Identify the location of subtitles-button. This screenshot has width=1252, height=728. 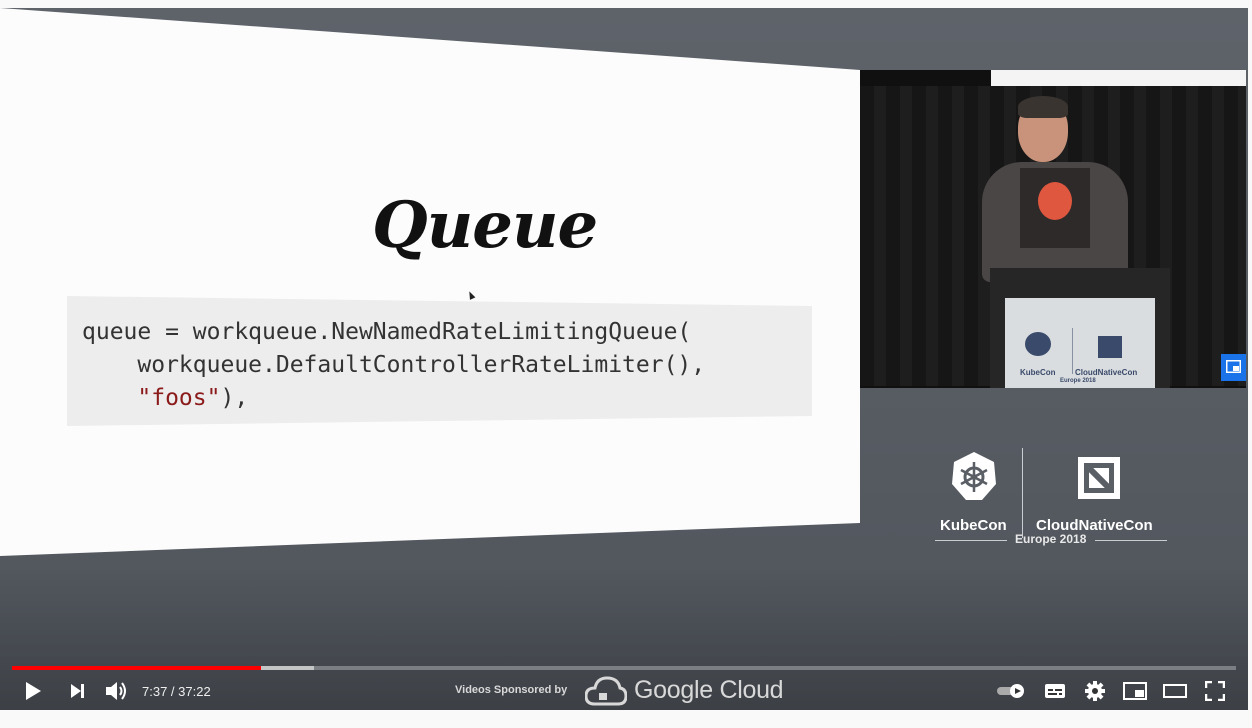
(1055, 691).